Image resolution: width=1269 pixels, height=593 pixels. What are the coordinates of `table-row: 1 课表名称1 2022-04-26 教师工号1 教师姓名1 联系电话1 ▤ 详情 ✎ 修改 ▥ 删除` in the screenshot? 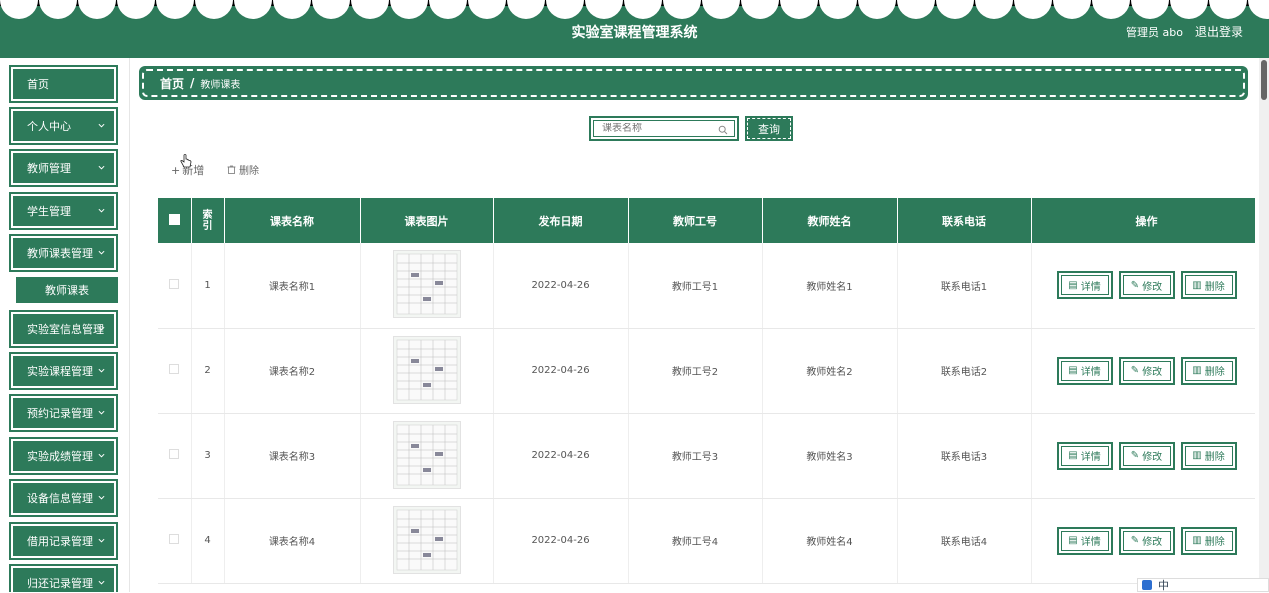 It's located at (706, 286).